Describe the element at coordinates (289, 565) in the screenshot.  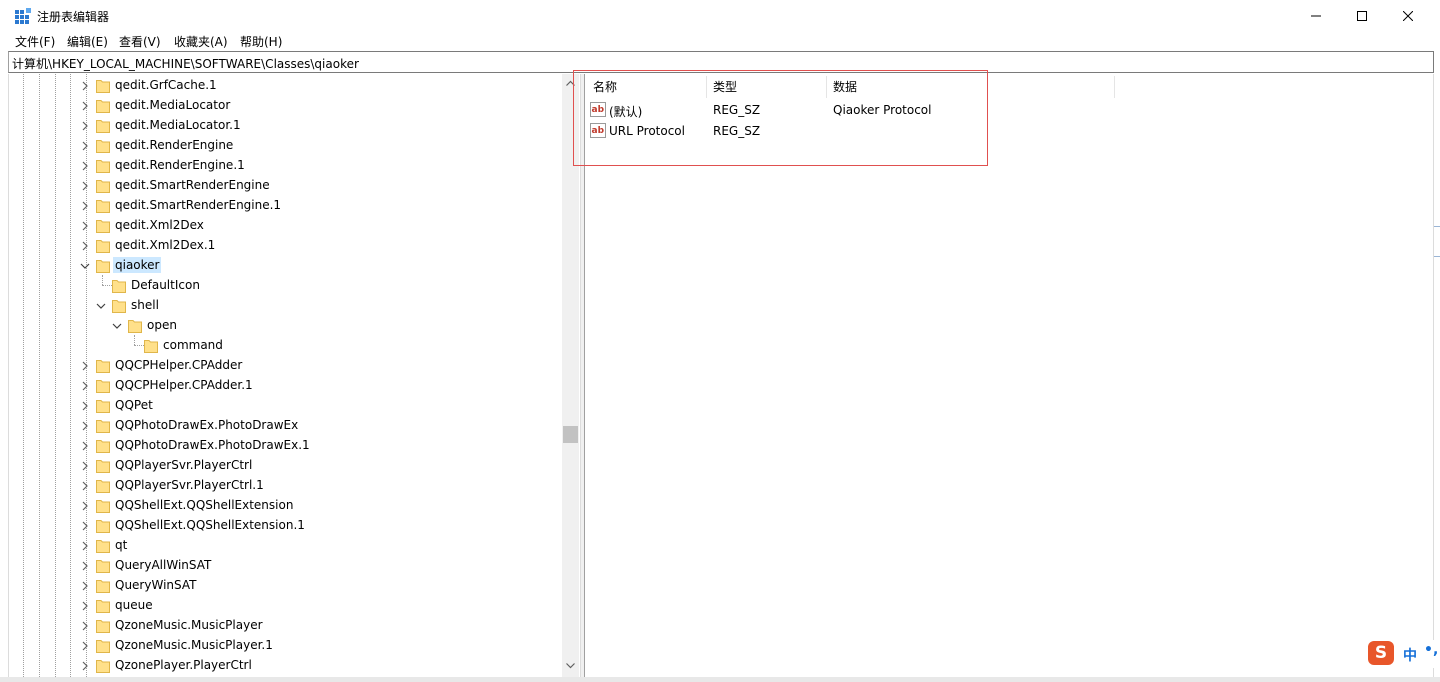
I see `tree-node: QueryAllWinSAT` at that location.